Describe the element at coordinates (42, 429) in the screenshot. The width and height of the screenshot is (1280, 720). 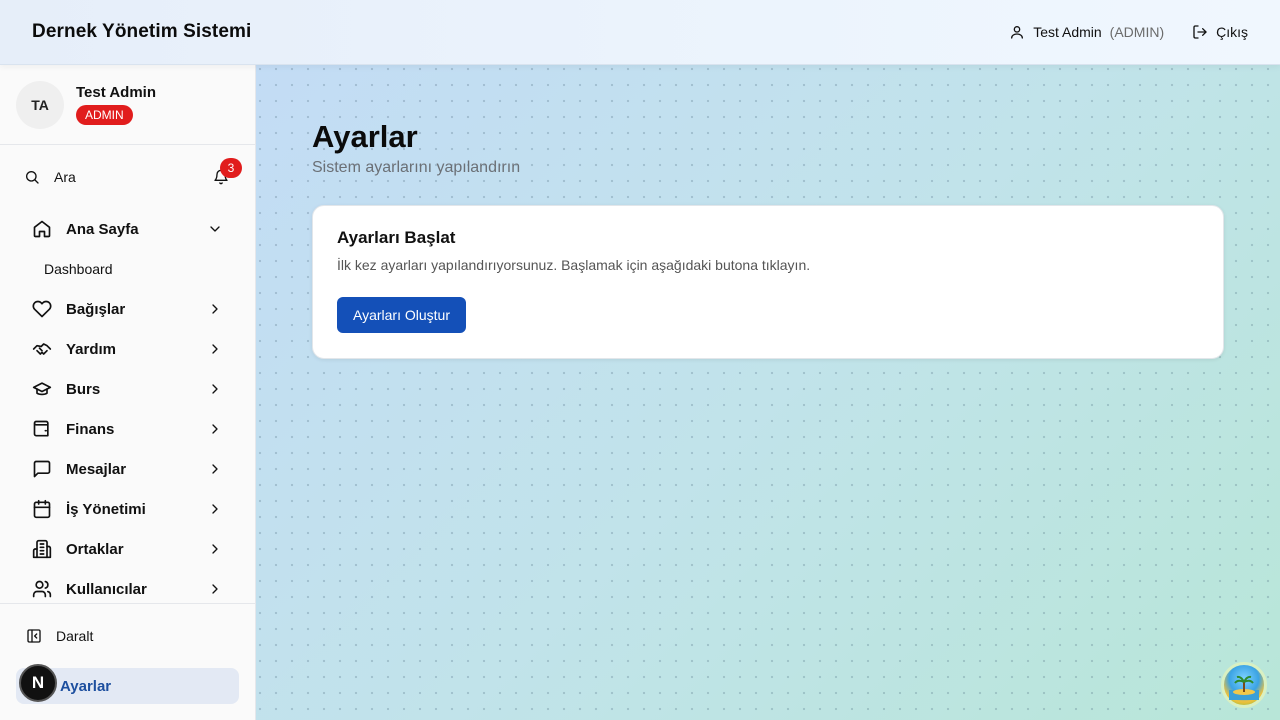
I see `wallet-icon` at that location.